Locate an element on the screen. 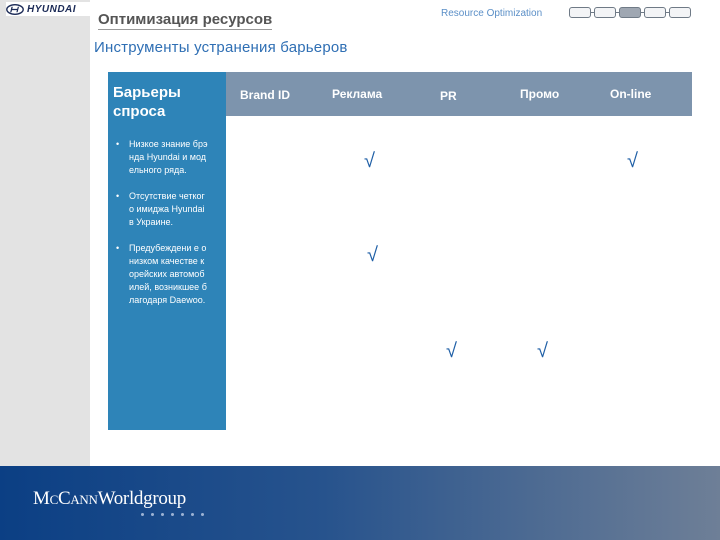  hyundai-emblem-icon is located at coordinates (15, 9).